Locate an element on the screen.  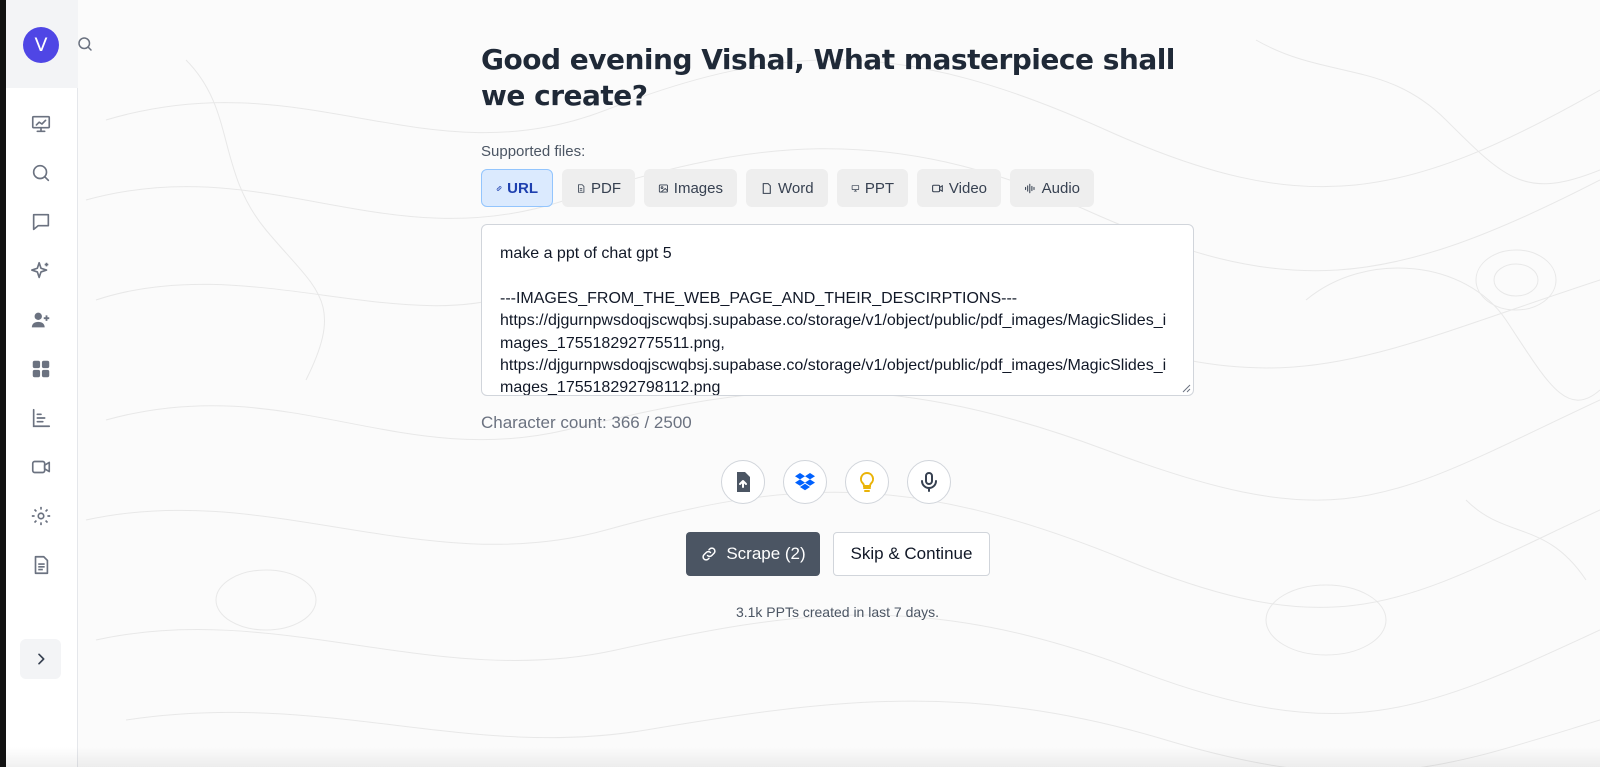
sidebar-item-search is located at coordinates (41, 173).